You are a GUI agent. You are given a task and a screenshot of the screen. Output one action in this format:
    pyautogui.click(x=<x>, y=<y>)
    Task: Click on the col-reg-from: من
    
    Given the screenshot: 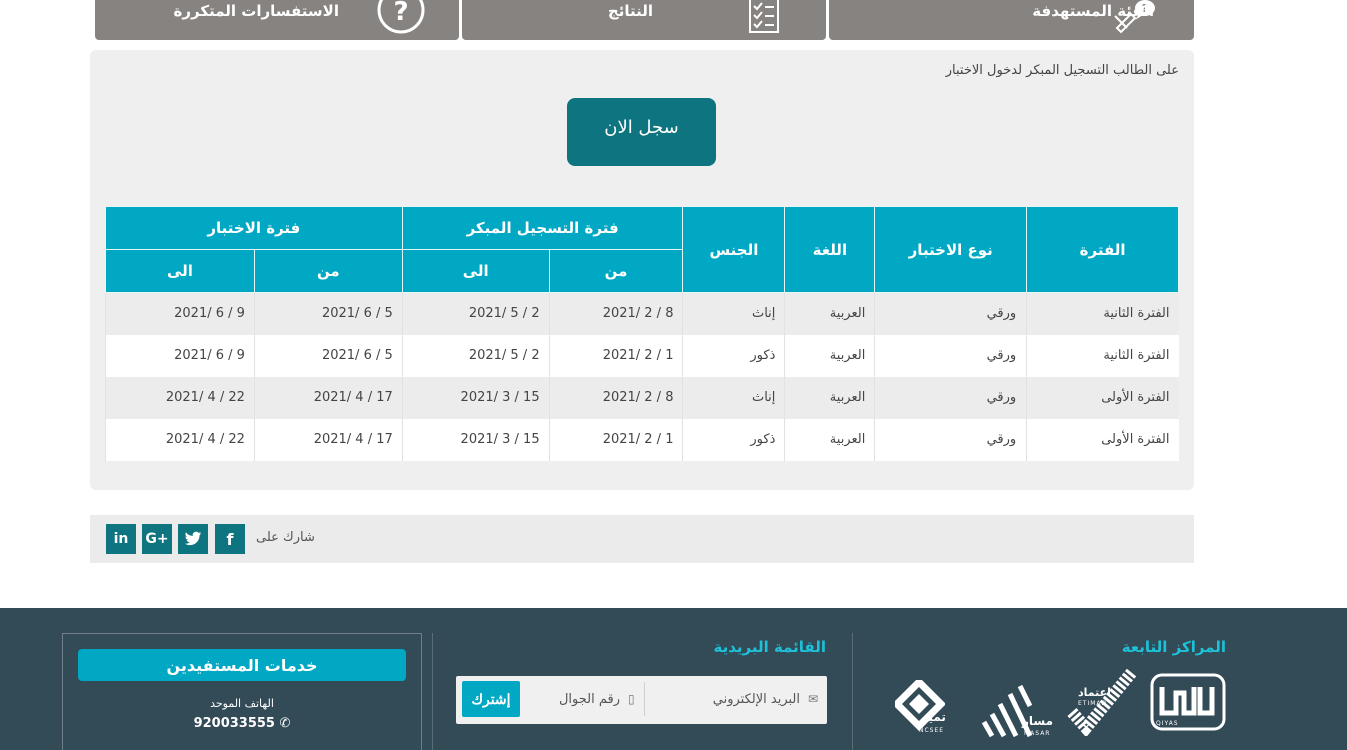 What is the action you would take?
    pyautogui.click(x=616, y=271)
    